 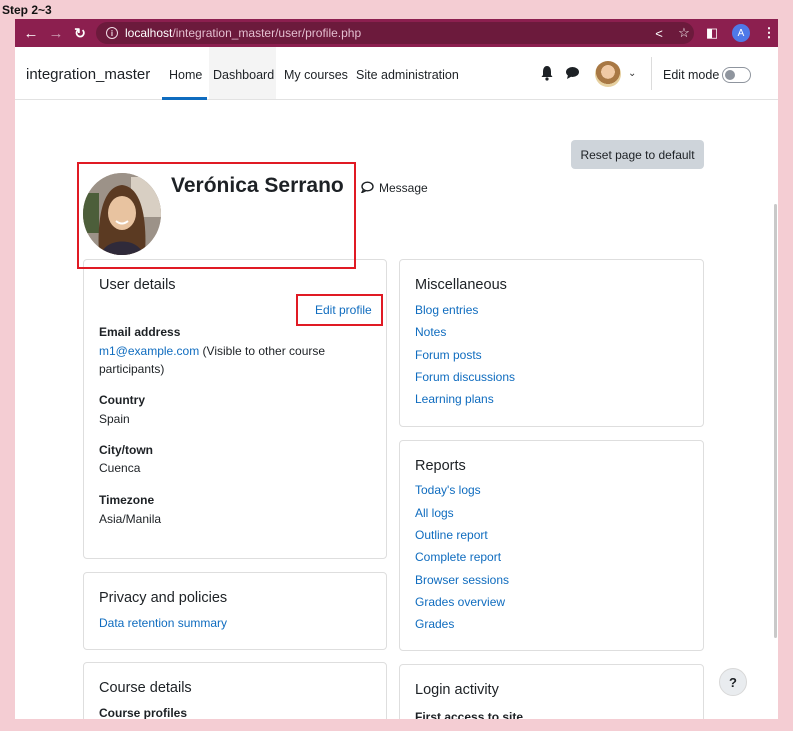 What do you see at coordinates (267, 33) in the screenshot?
I see `url-path: /integration_master/user/profile.php` at bounding box center [267, 33].